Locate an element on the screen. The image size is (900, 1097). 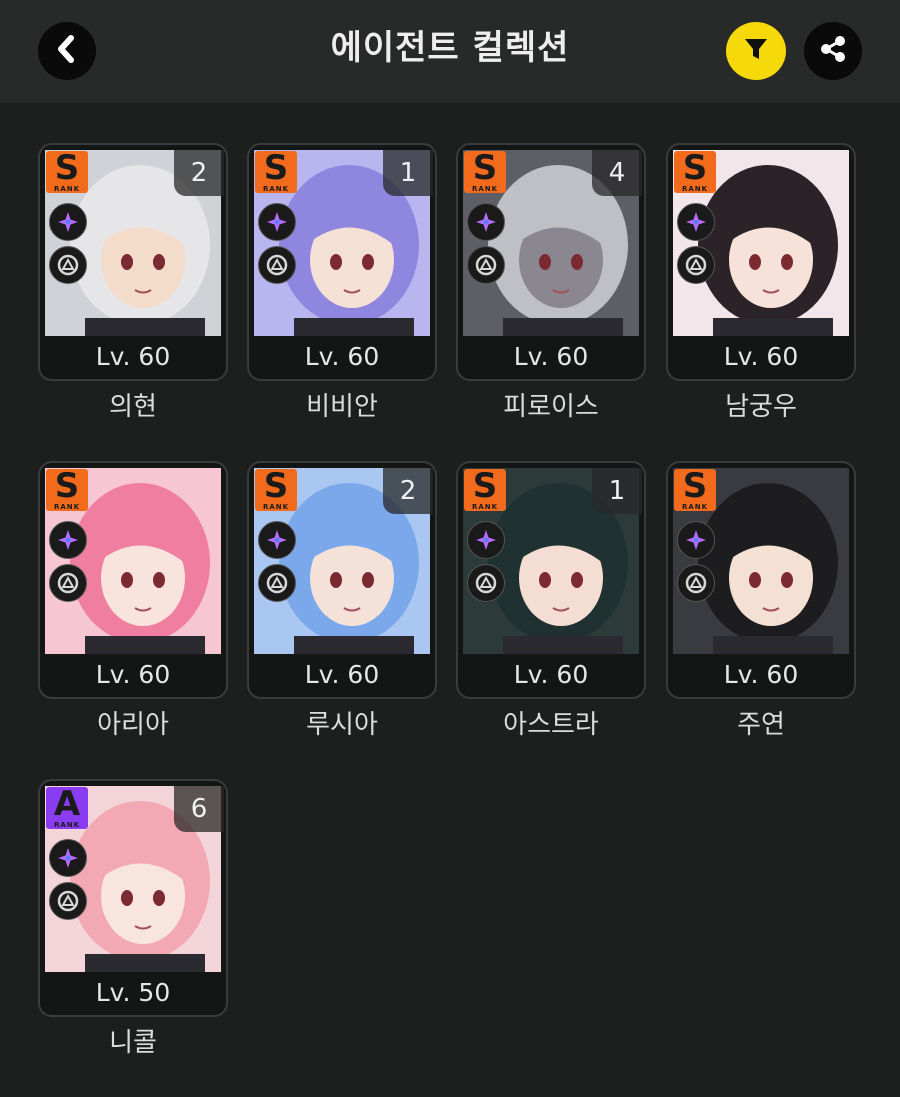
mindscape-count: 4 is located at coordinates (617, 173).